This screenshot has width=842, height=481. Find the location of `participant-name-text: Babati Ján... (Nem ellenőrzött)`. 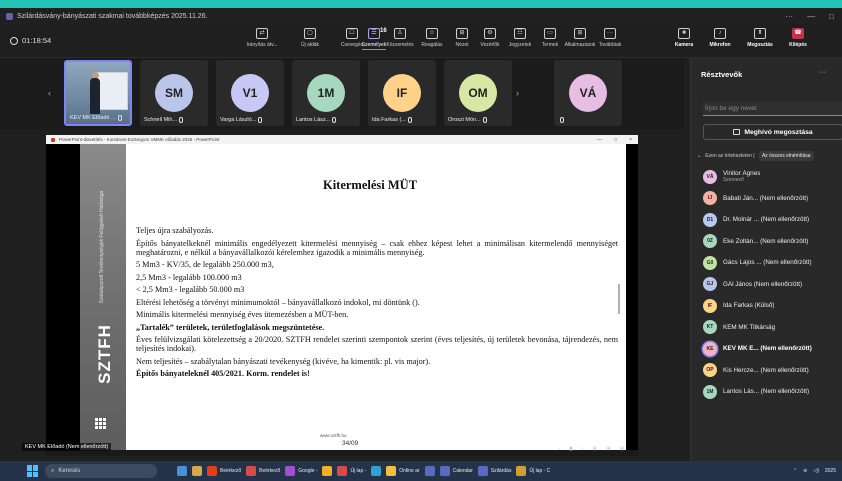

participant-name-text: Babati Ján... (Nem ellenőrzött) is located at coordinates (766, 198).